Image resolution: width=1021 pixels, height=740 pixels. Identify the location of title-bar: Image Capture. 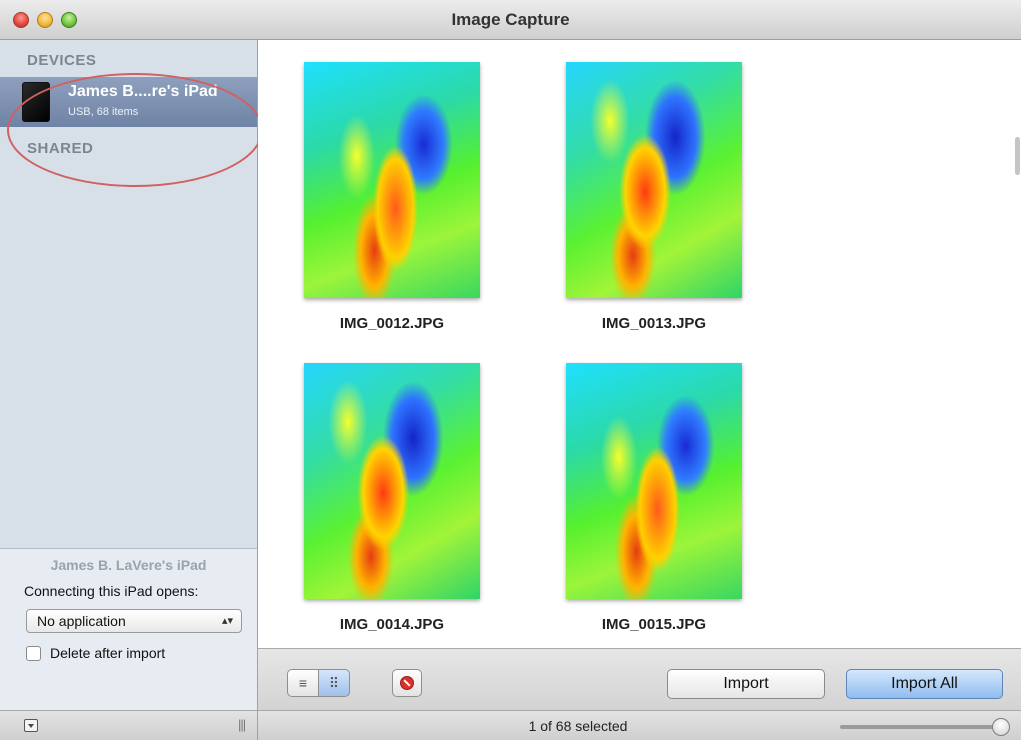
(510, 20).